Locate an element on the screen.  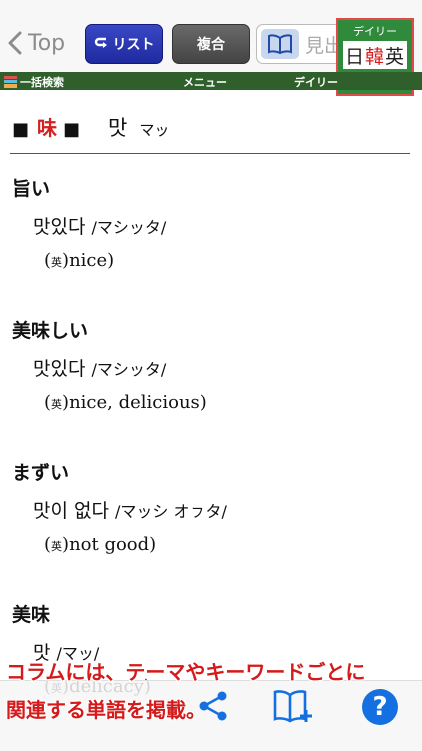
promo-line-1: コラムには、テーマやキーワードごとに is located at coordinates (186, 672).